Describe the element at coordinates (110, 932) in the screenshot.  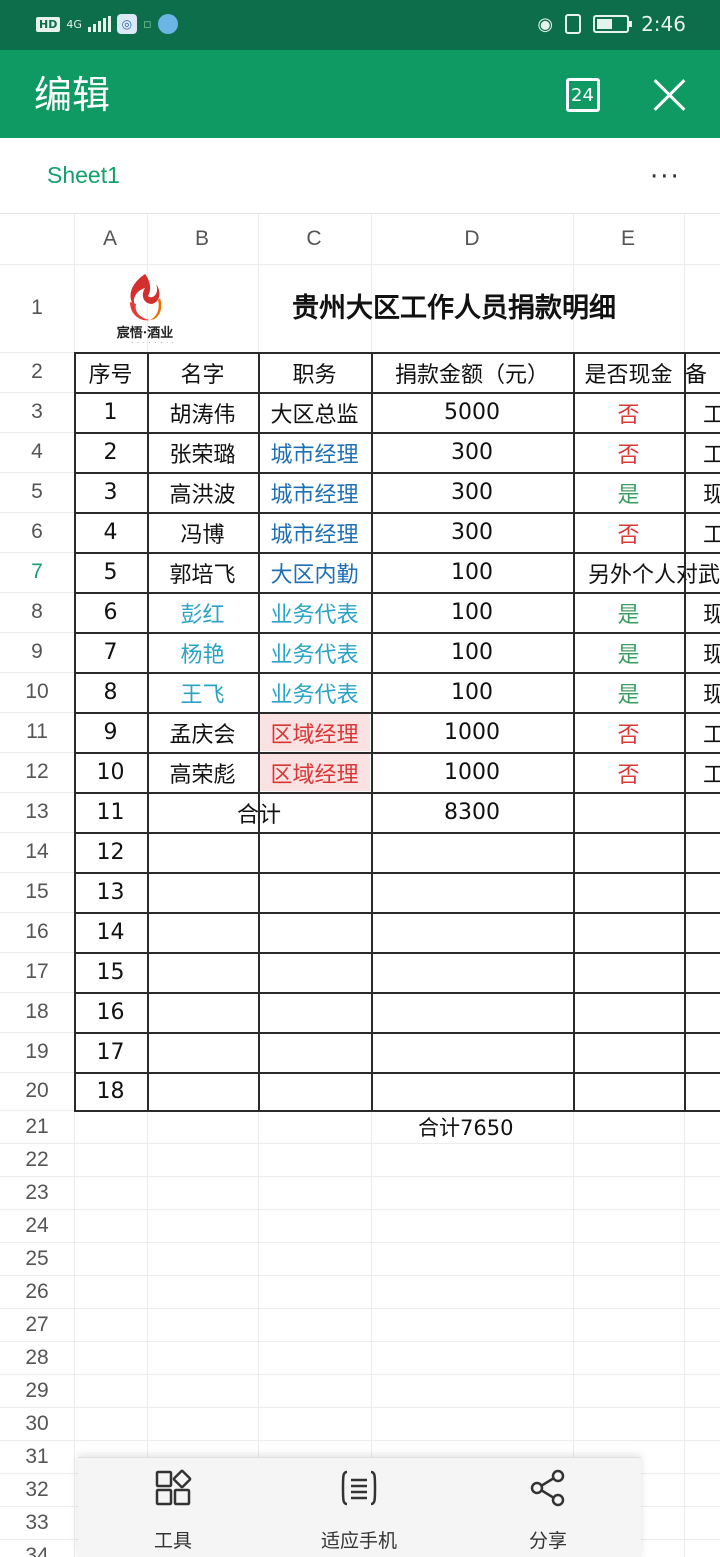
I see `row-index-cell: 14` at that location.